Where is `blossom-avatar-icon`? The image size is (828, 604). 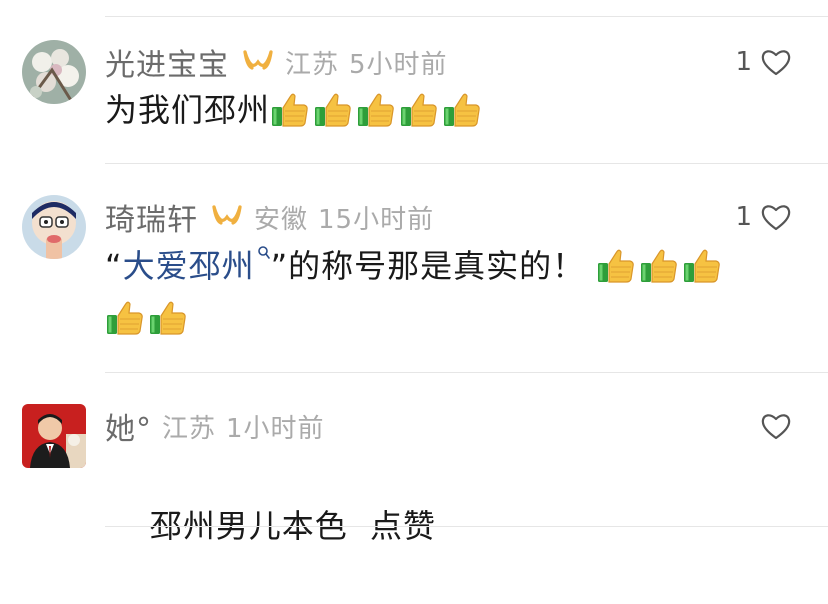
blossom-avatar-icon is located at coordinates (54, 72).